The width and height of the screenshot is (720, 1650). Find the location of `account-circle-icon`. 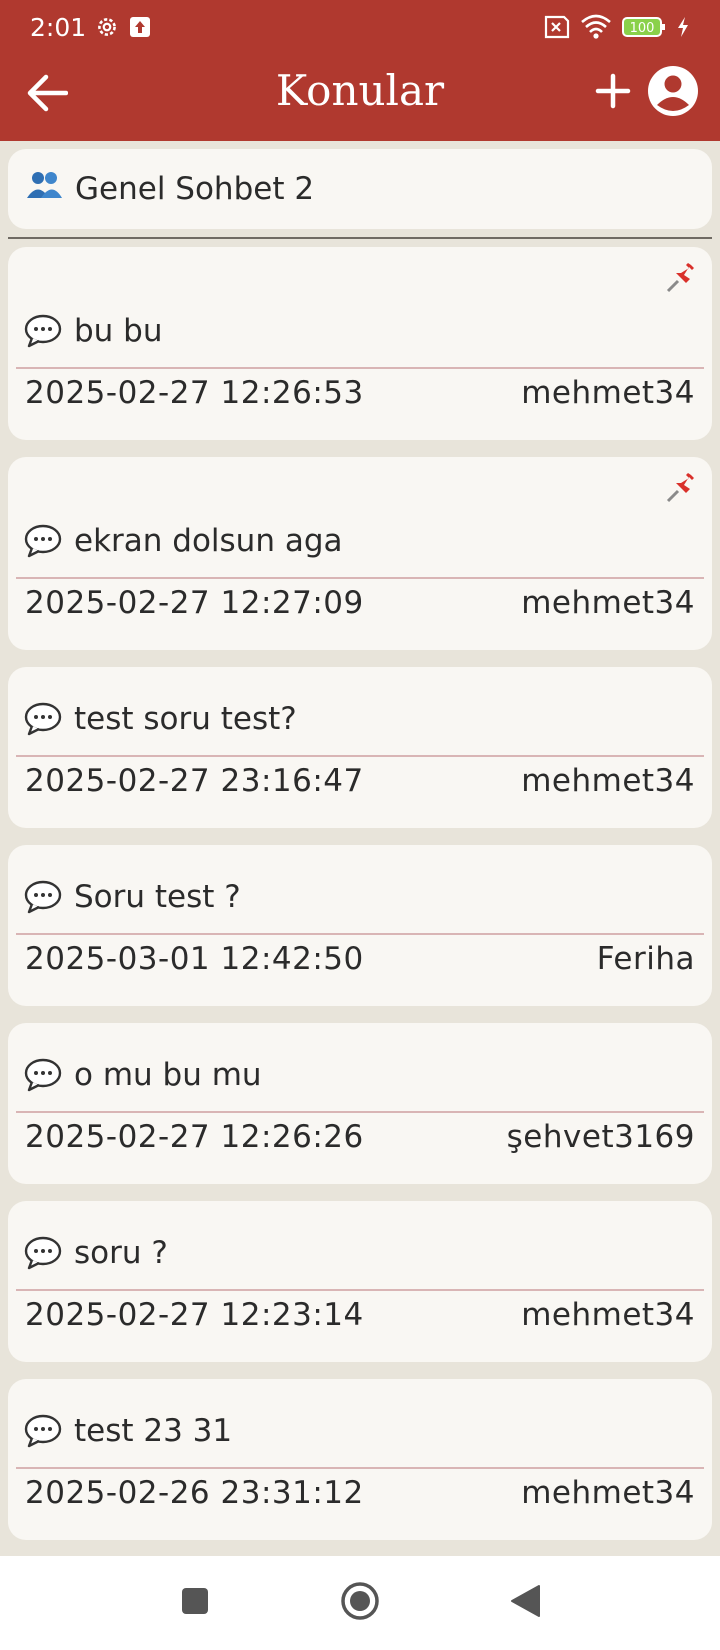

account-circle-icon is located at coordinates (673, 93).